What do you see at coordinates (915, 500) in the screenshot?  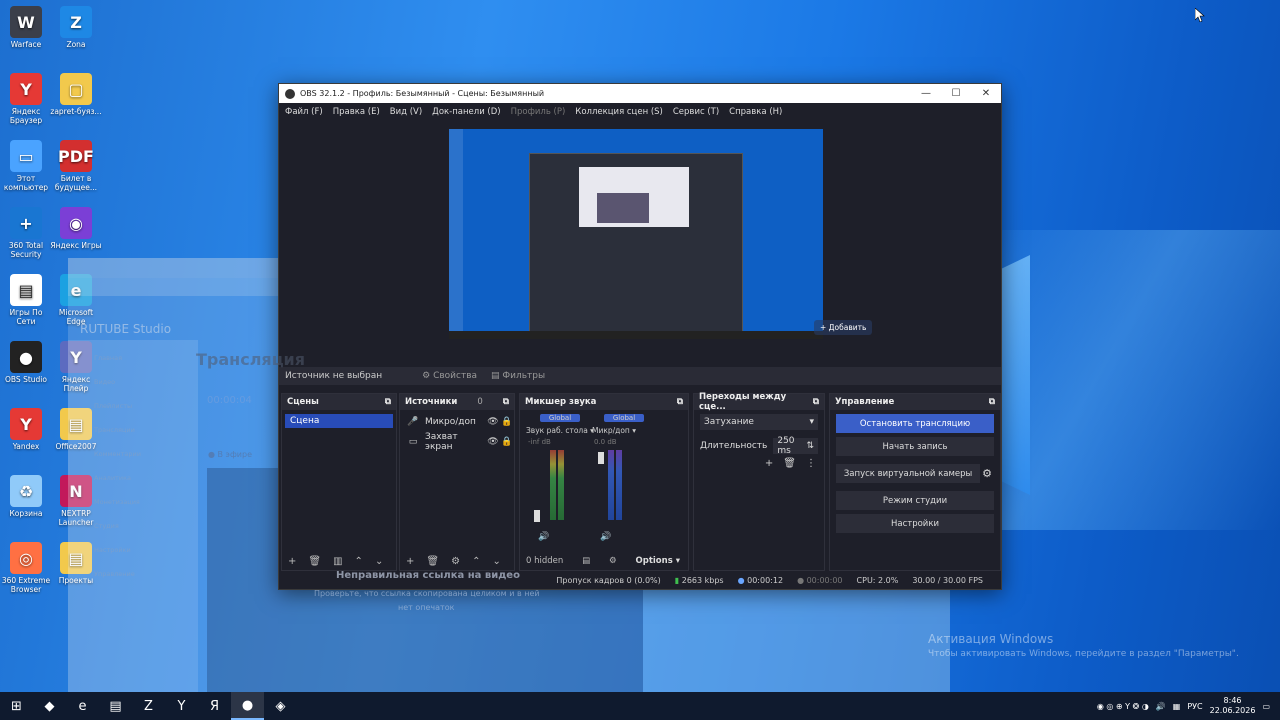 I see `studio-mode-button: Режим студии` at bounding box center [915, 500].